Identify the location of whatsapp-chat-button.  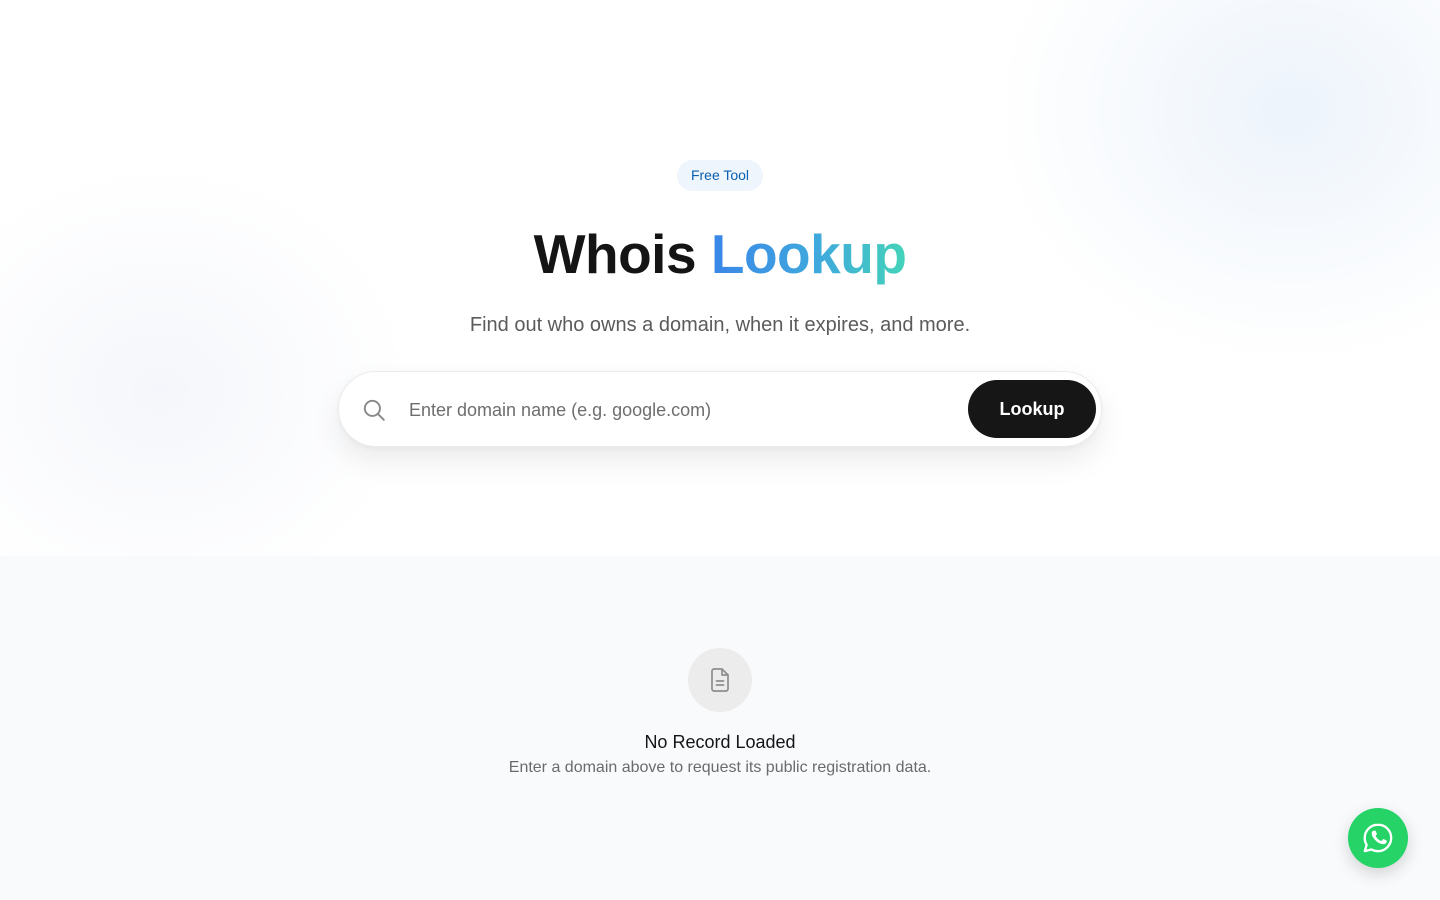
(1378, 838).